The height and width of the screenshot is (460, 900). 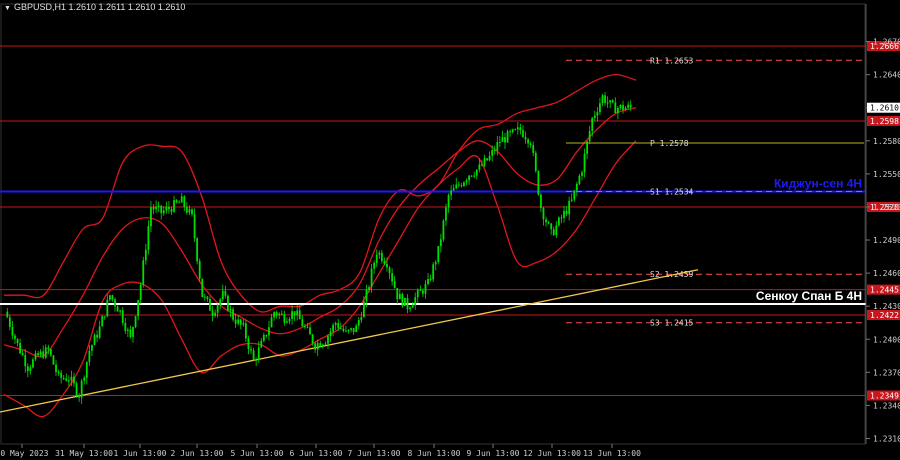 I want to click on x-tick-label: 6 Jun 13:00, so click(x=316, y=453).